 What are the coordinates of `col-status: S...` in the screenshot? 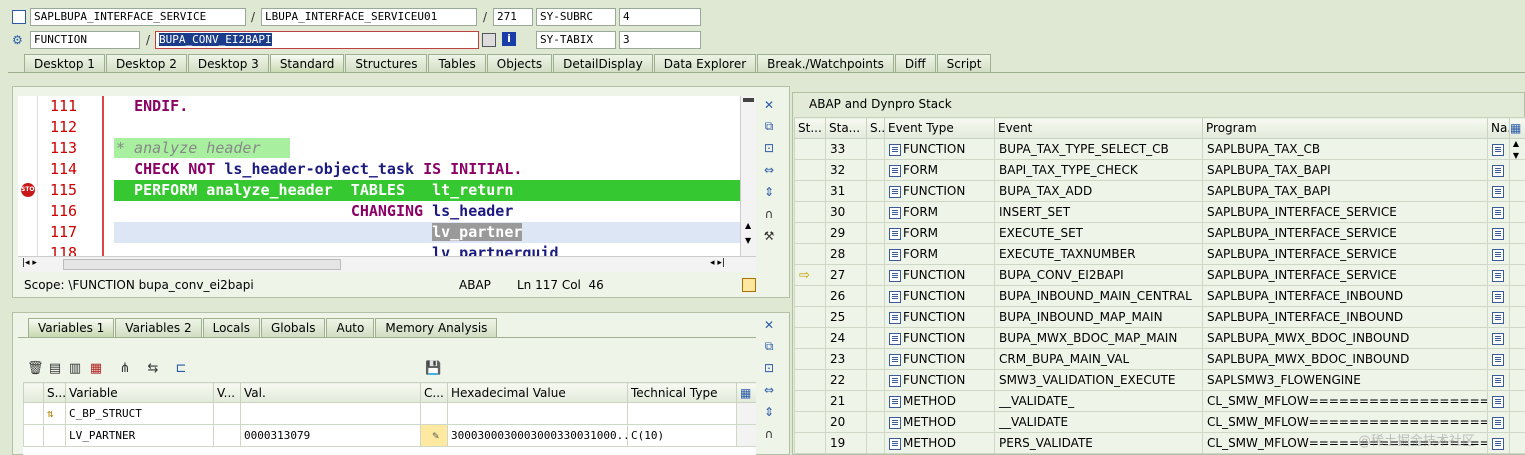 It's located at (54, 392).